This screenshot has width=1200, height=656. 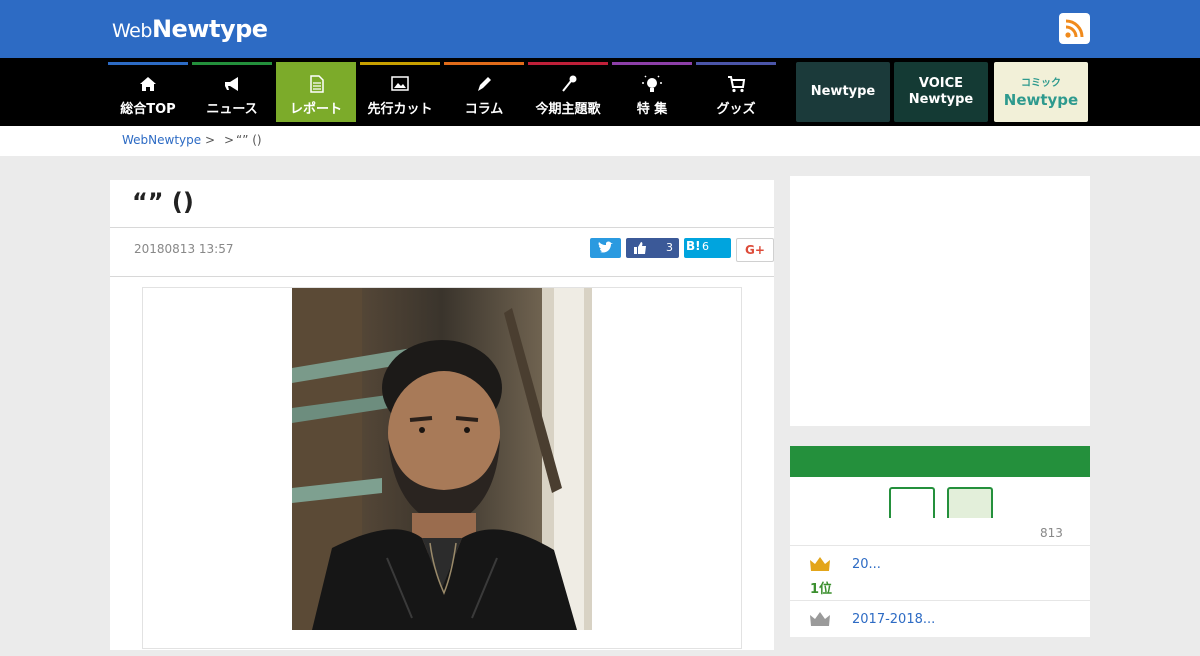 I want to click on hatena-count: 6, so click(x=705, y=246).